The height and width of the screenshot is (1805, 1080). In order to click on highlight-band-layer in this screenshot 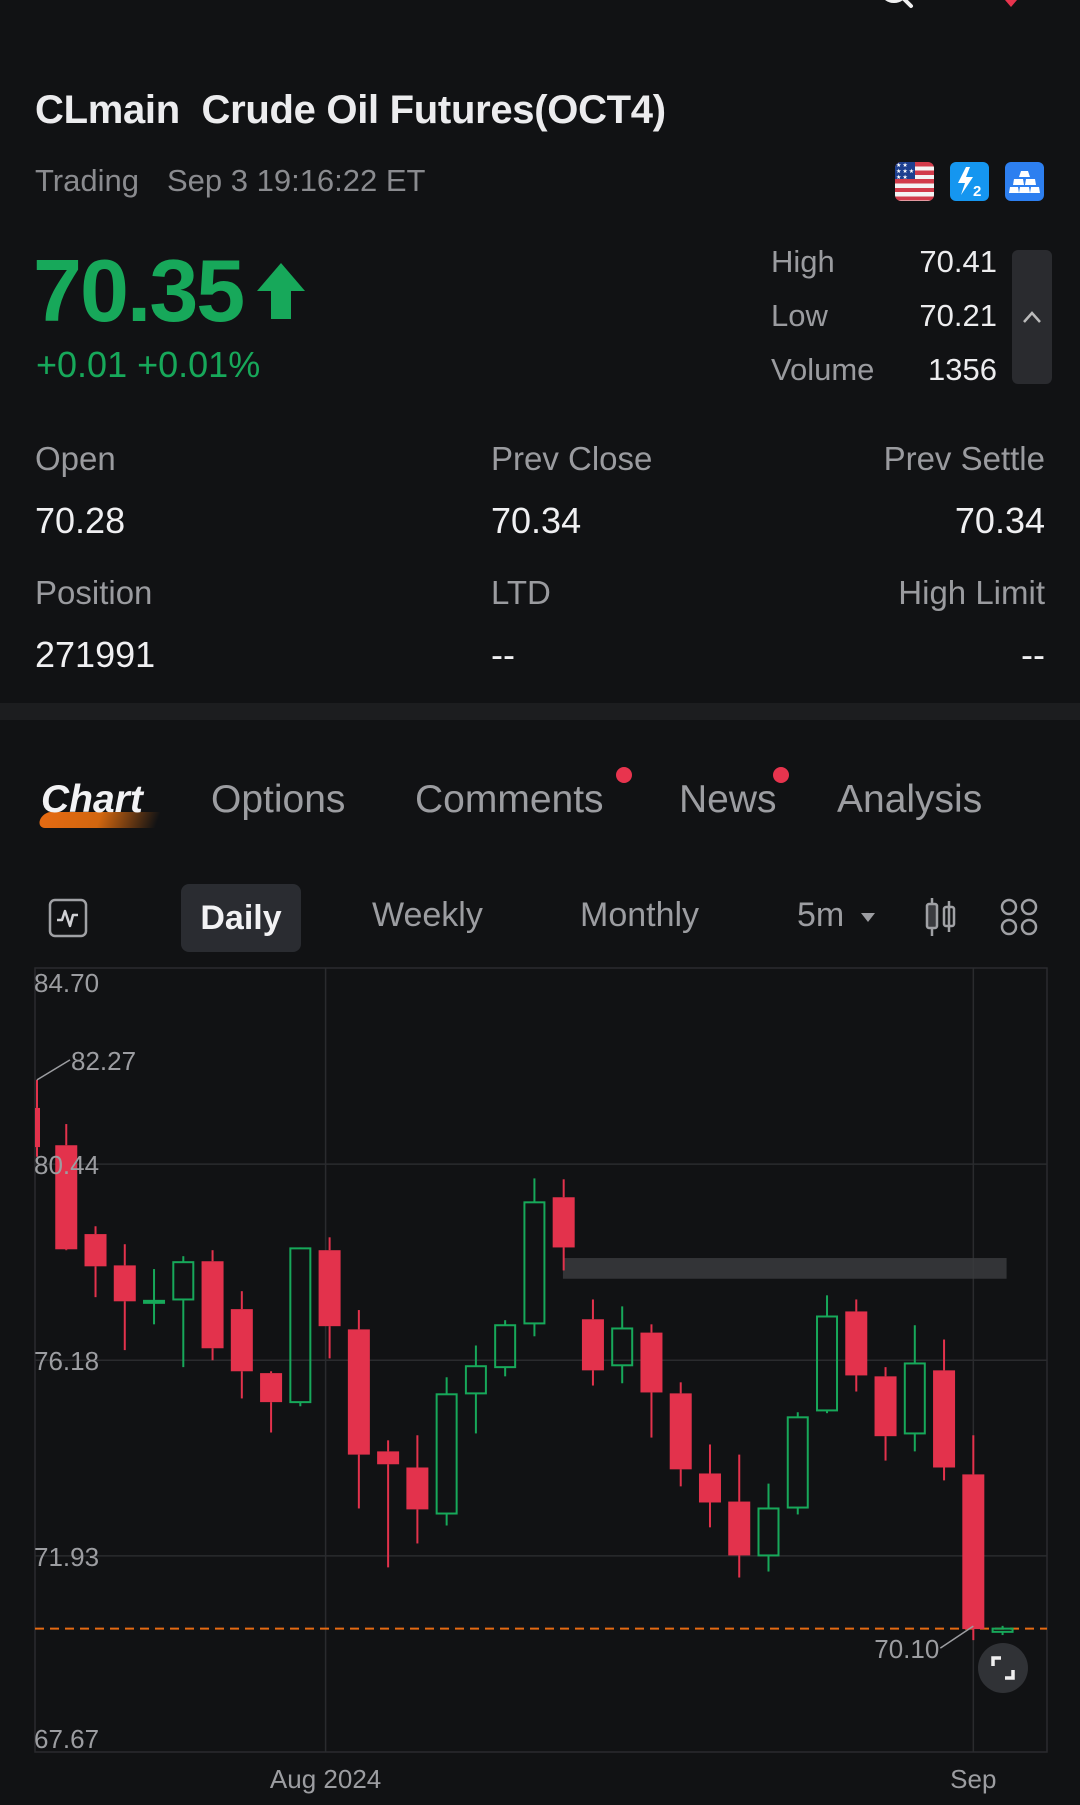, I will do `click(784, 1268)`.